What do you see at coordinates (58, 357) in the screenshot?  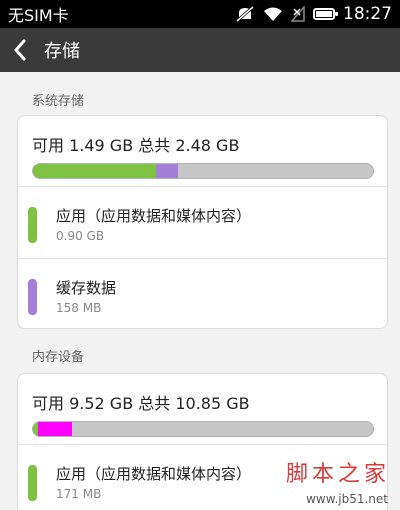 I see `section-label-internal: 内存设备` at bounding box center [58, 357].